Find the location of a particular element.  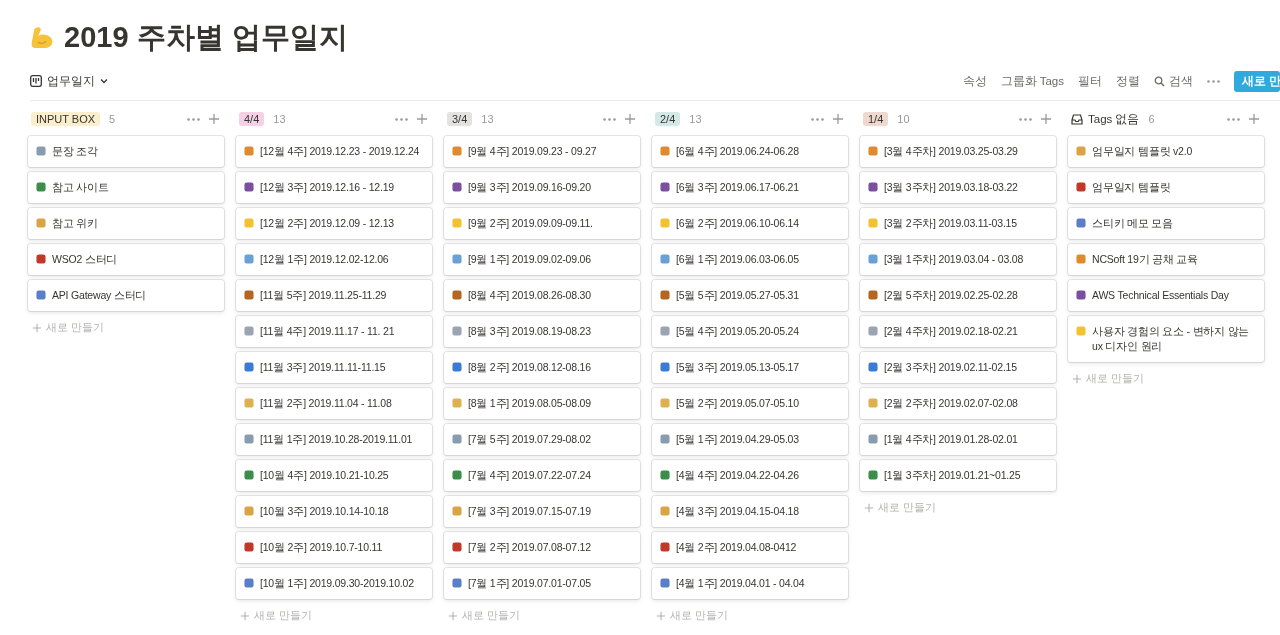

card: [11월 4주] 2019.11.17 - 11. 21 is located at coordinates (334, 331).